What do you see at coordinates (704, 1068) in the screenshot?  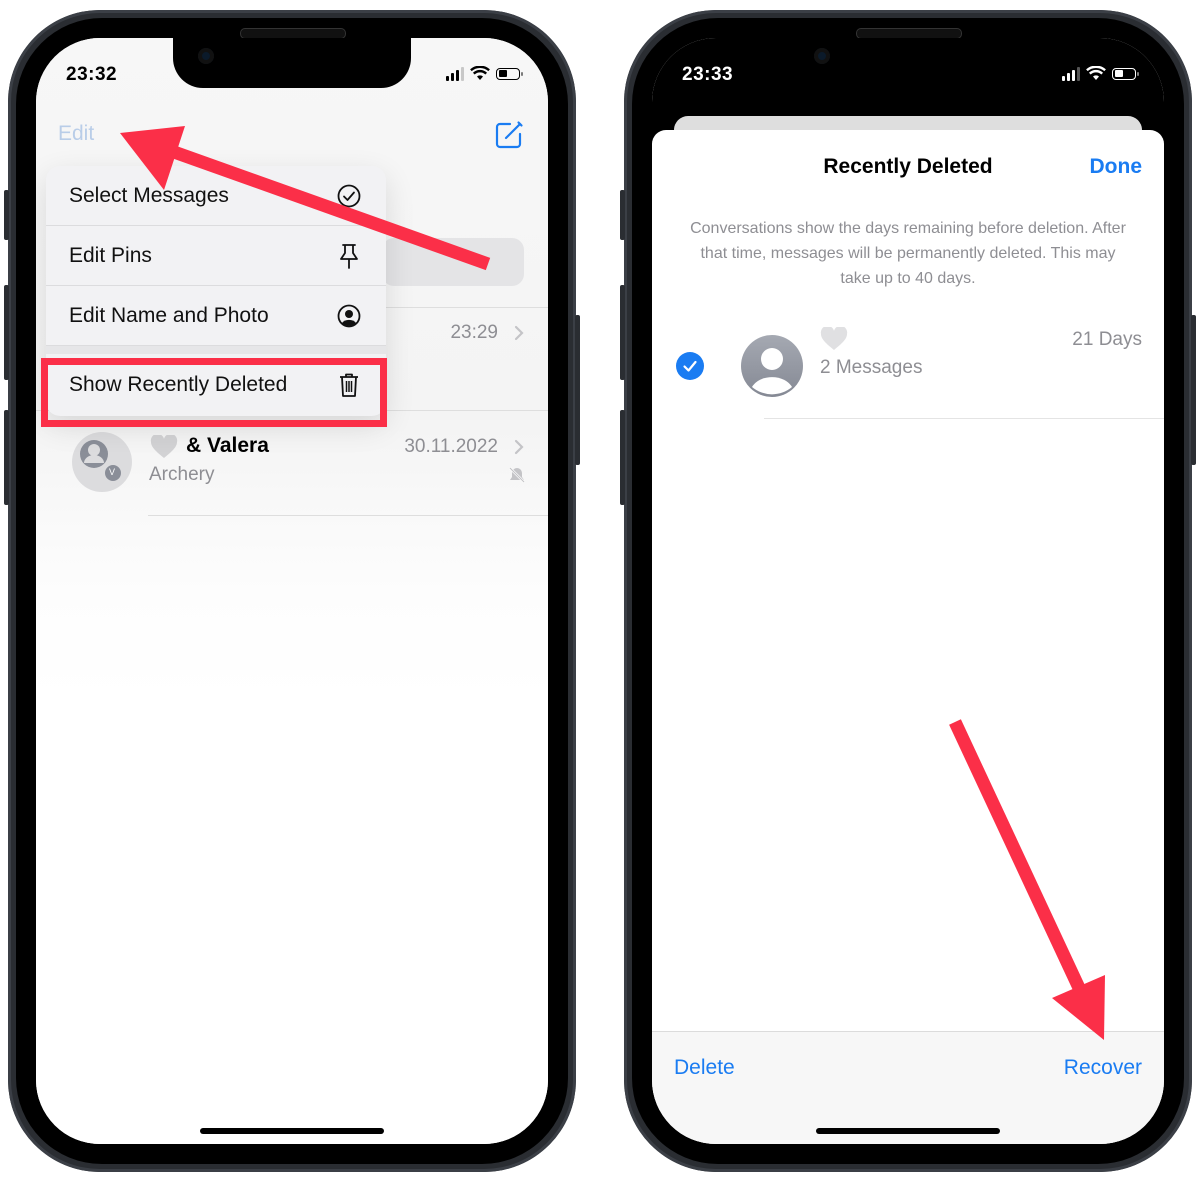 I see `delete-button: Delete` at bounding box center [704, 1068].